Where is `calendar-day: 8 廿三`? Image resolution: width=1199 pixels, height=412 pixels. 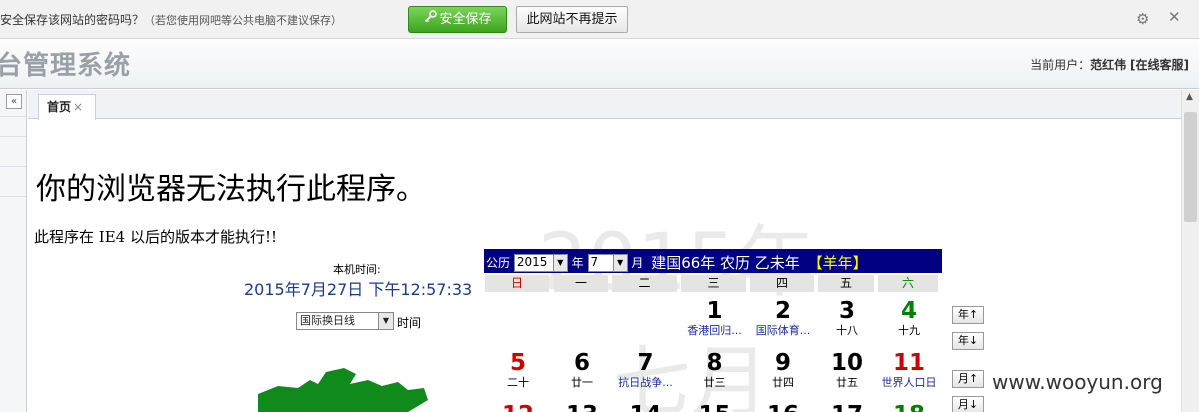 calendar-day: 8 廿三 is located at coordinates (715, 370).